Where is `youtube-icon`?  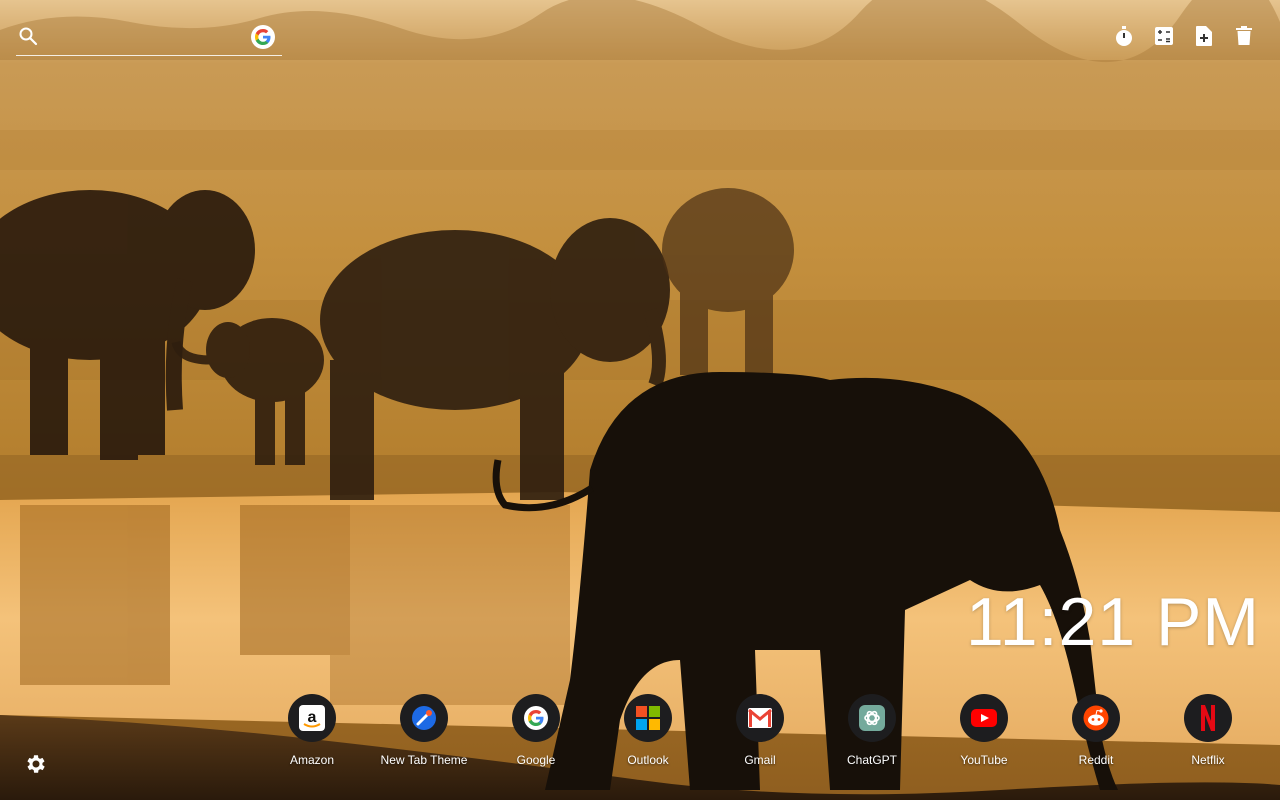
youtube-icon is located at coordinates (984, 718).